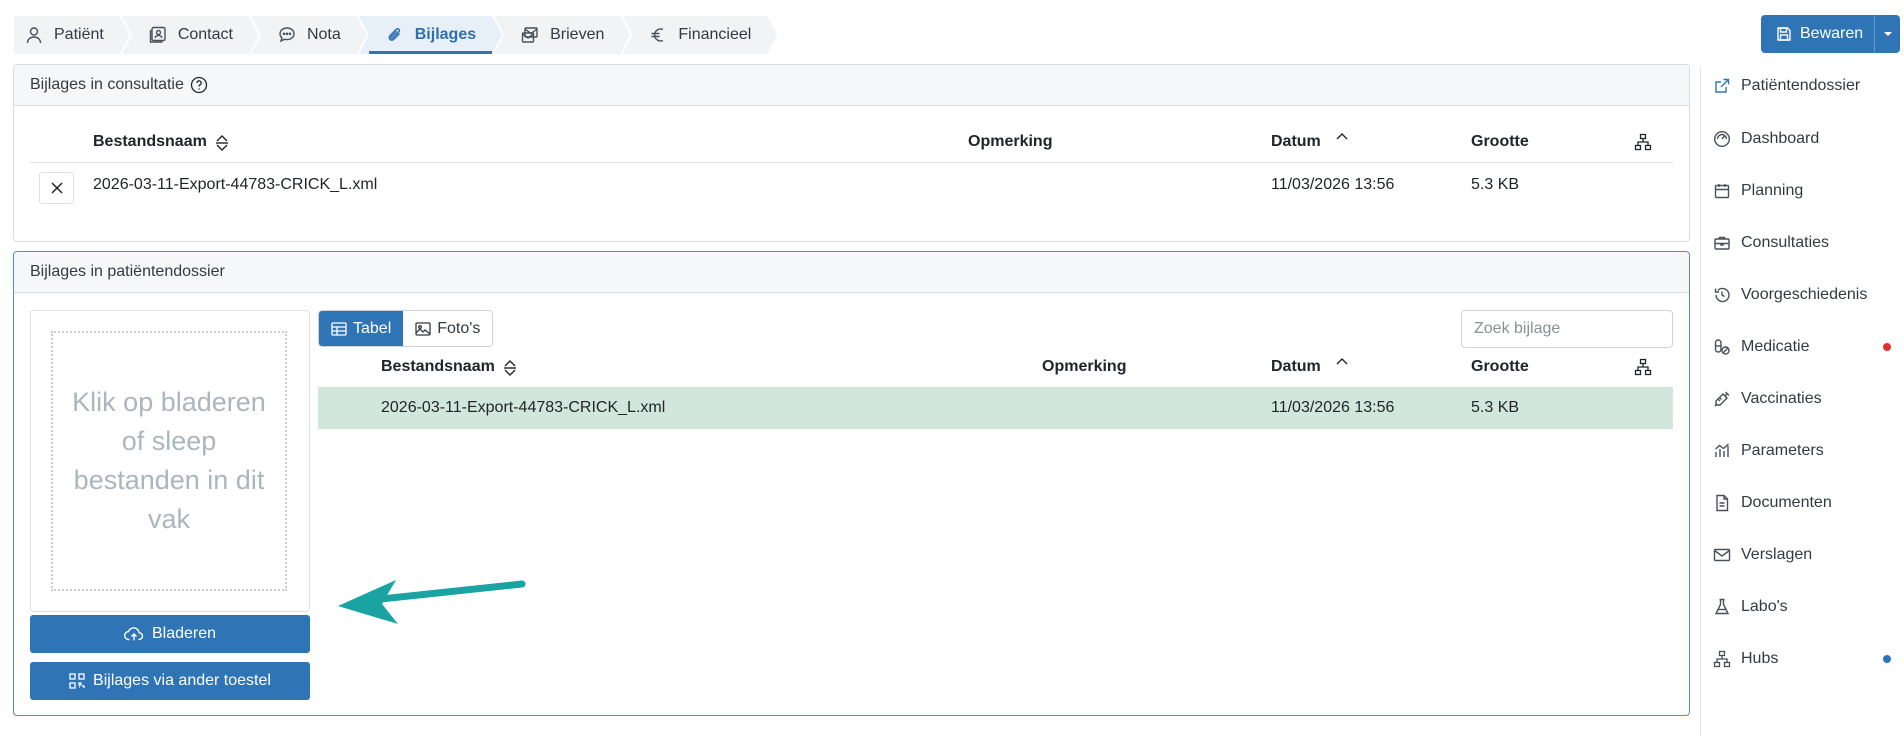  I want to click on syringe-icon, so click(1722, 399).